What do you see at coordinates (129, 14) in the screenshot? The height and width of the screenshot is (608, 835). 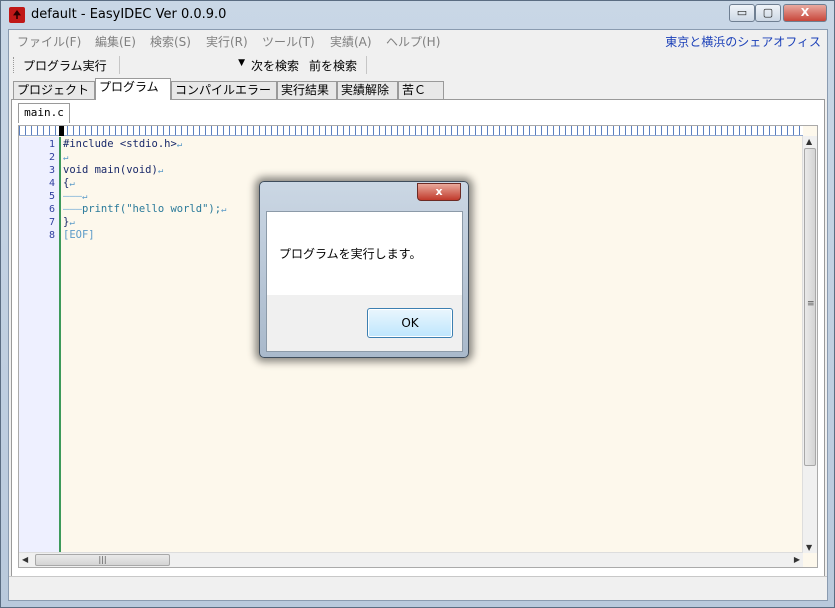 I see `window-title: default - EasyIDEC Ver 0.0.9.0` at bounding box center [129, 14].